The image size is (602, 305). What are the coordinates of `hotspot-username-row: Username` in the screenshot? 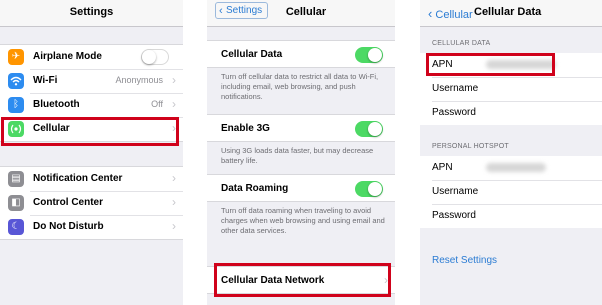 It's located at (511, 192).